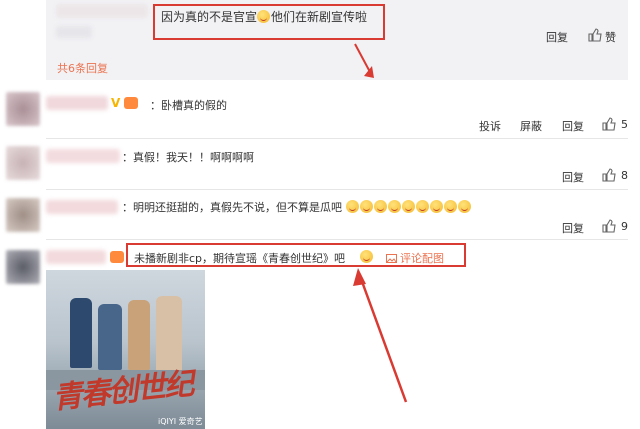 Image resolution: width=640 pixels, height=429 pixels. I want to click on like-label: 赞, so click(610, 37).